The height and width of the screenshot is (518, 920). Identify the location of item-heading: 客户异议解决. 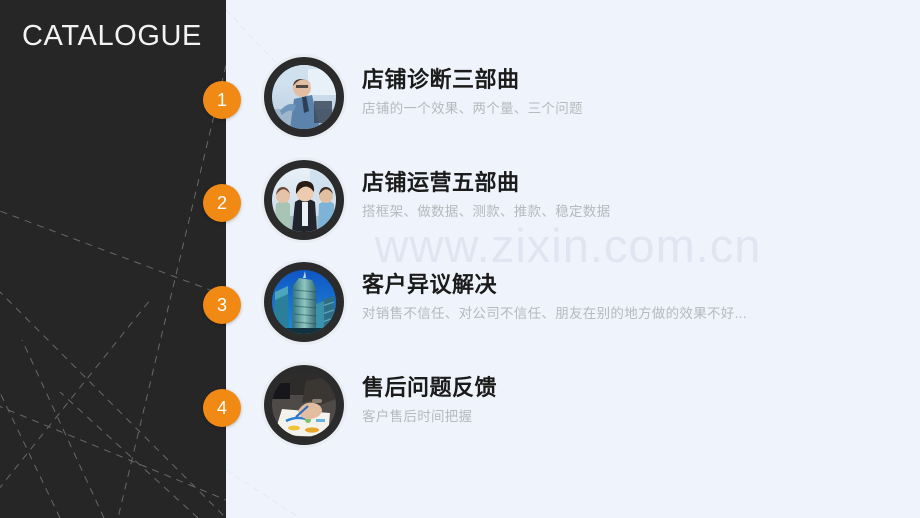
(430, 284).